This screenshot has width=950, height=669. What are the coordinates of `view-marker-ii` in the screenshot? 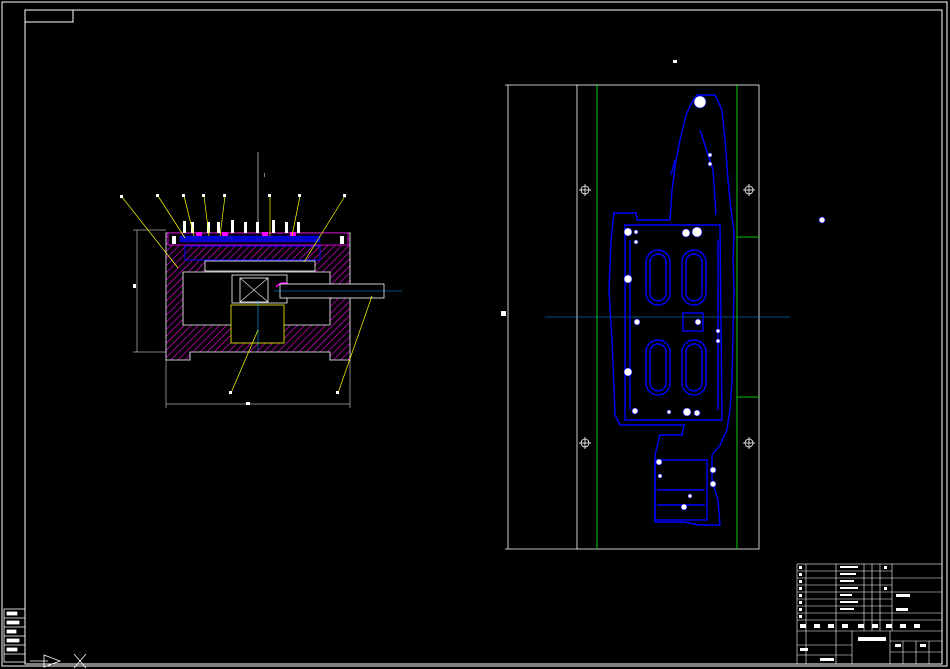 It's located at (675, 61).